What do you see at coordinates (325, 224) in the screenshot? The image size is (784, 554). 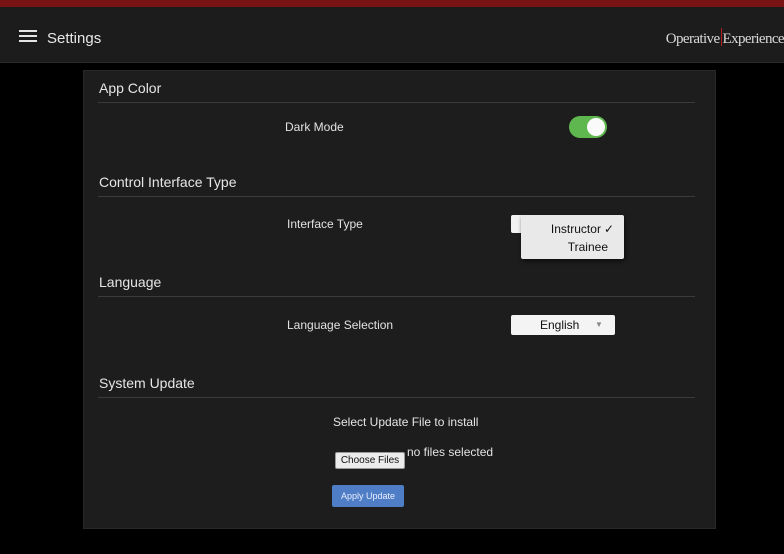 I see `interface-type-label: Interface Type` at bounding box center [325, 224].